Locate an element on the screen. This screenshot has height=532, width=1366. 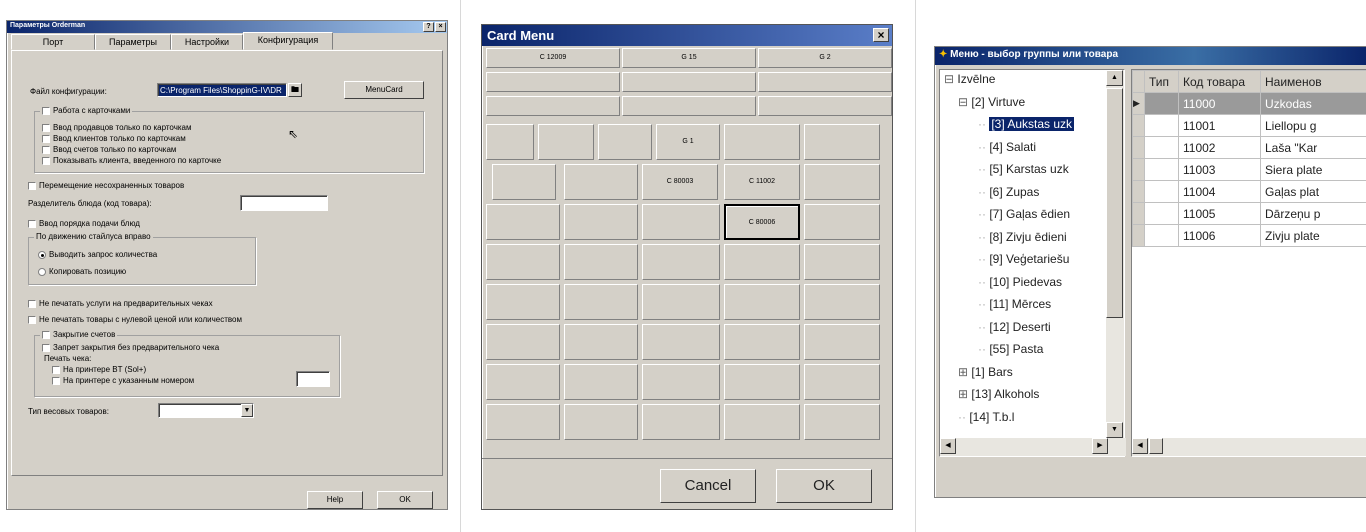
table-row: 11002 Laša "Kar is located at coordinates (1249, 147).